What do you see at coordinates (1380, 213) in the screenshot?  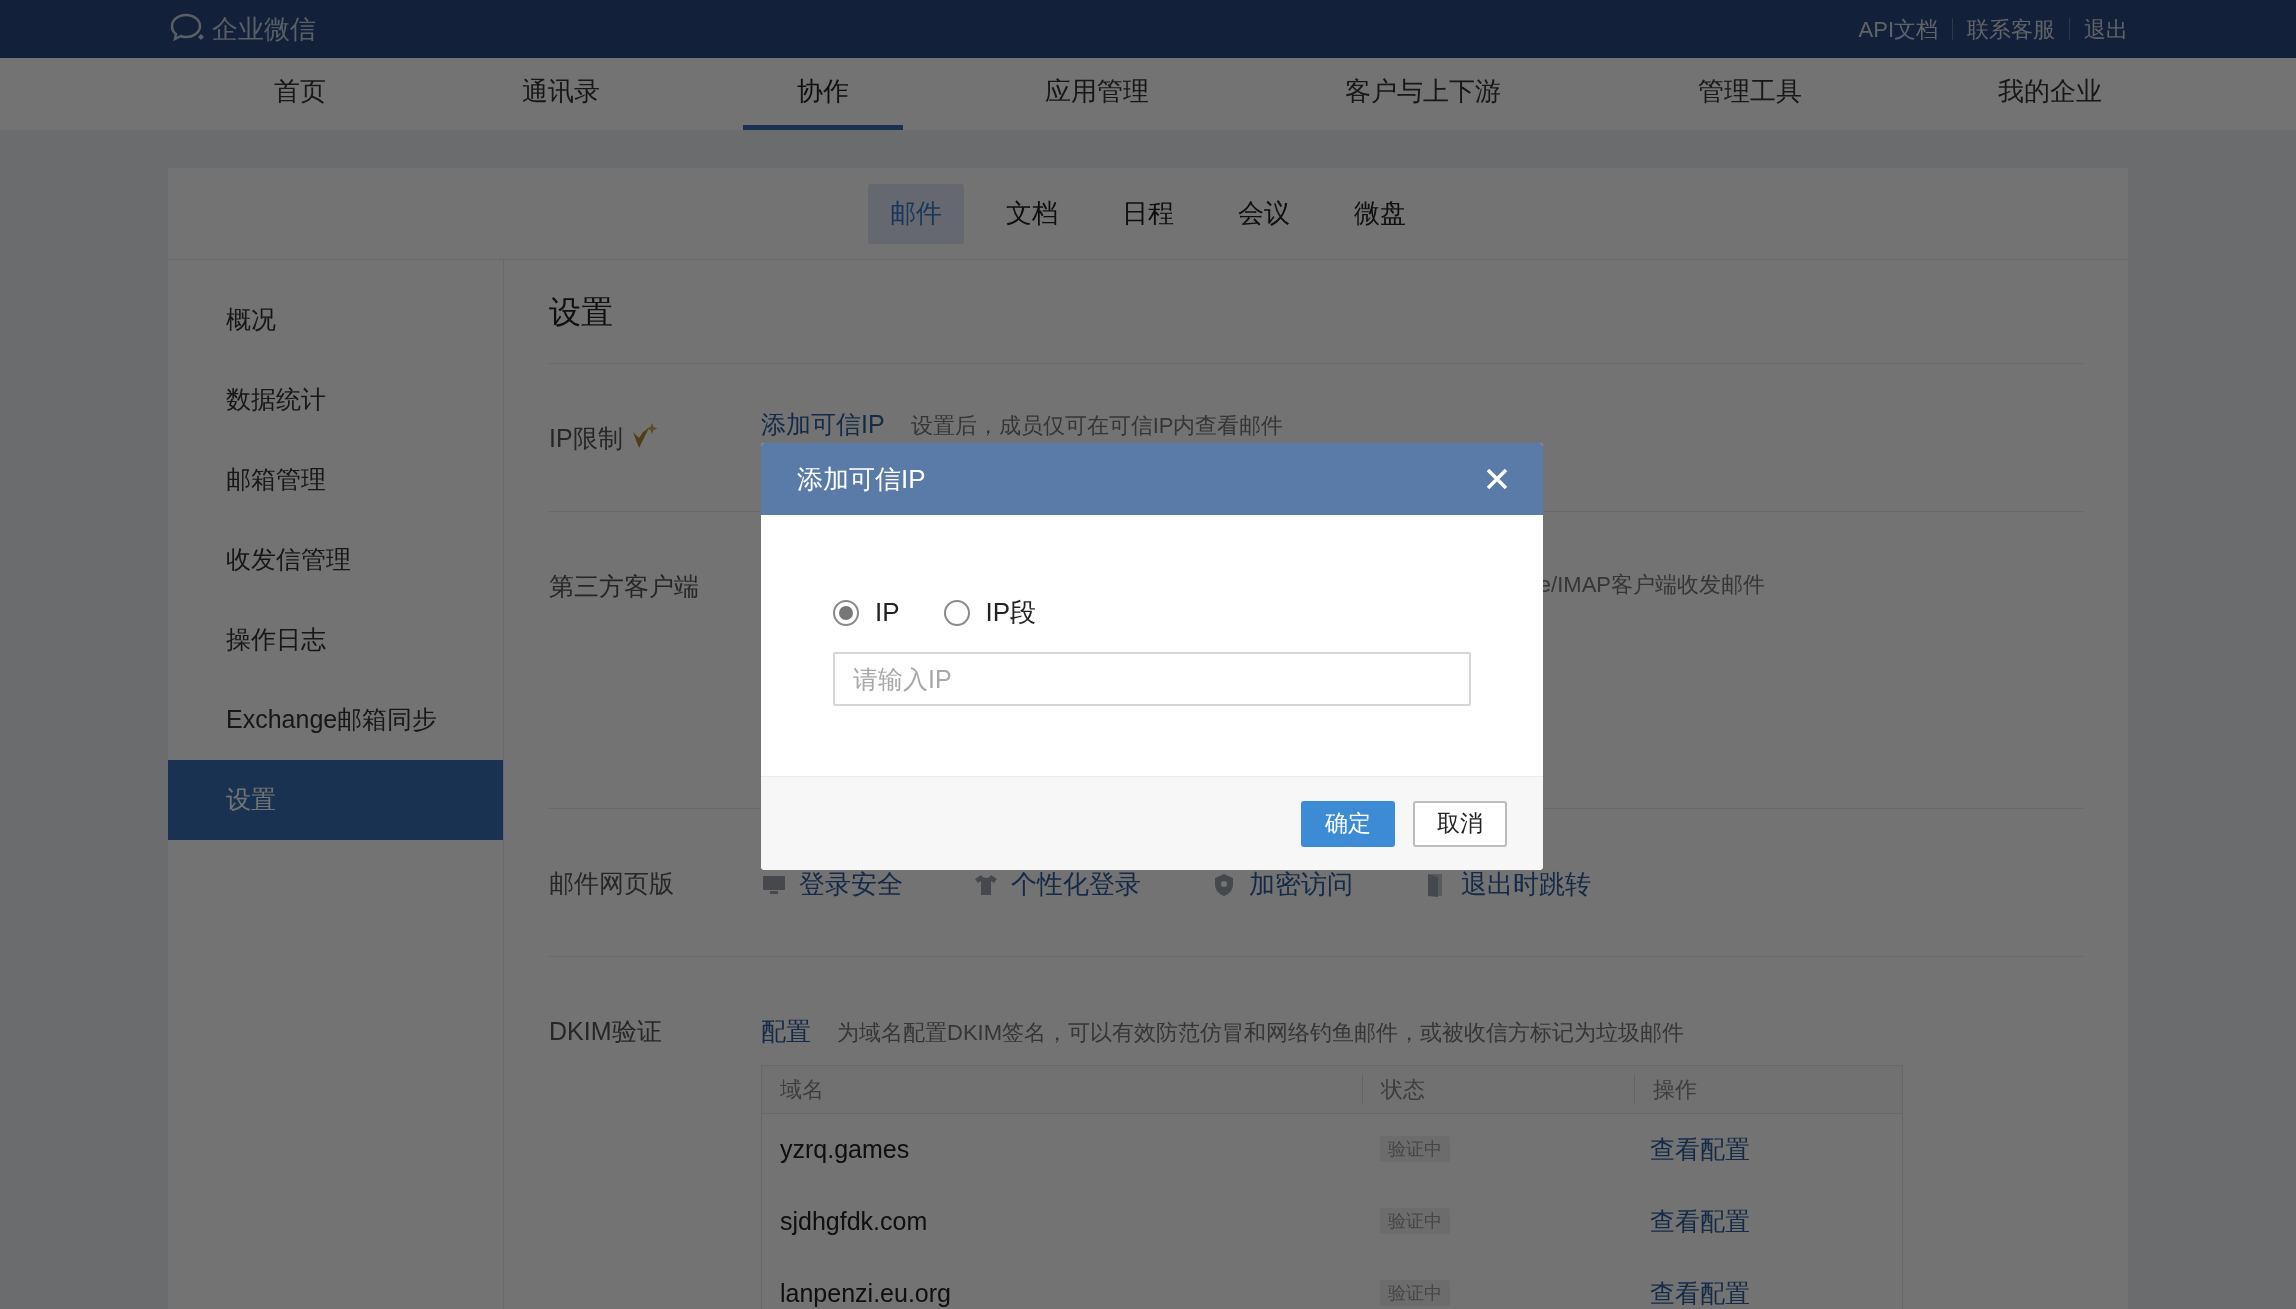 I see `sub-tab: 微盘` at bounding box center [1380, 213].